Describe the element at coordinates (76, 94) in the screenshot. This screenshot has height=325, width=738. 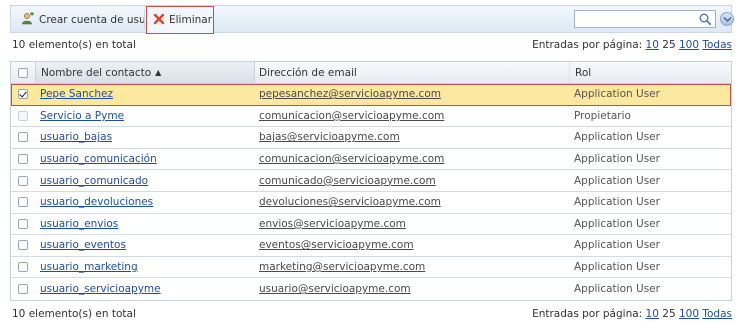
I see `contact-name-link: Pepe Sanchez` at that location.